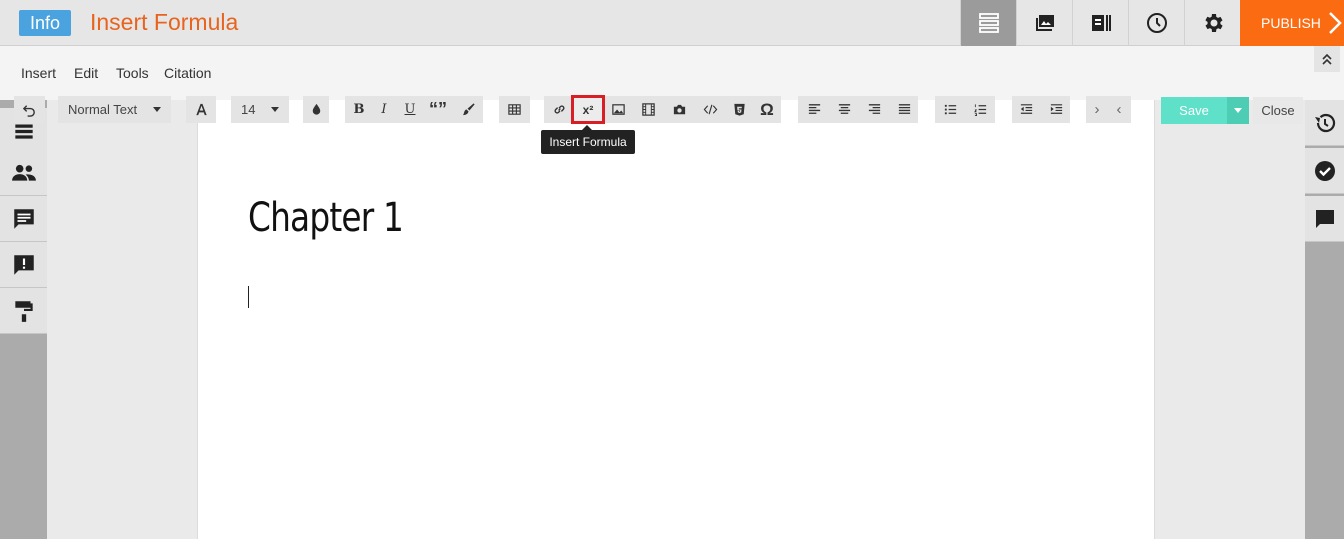  Describe the element at coordinates (384, 109) in the screenshot. I see `italic-button: I` at that location.